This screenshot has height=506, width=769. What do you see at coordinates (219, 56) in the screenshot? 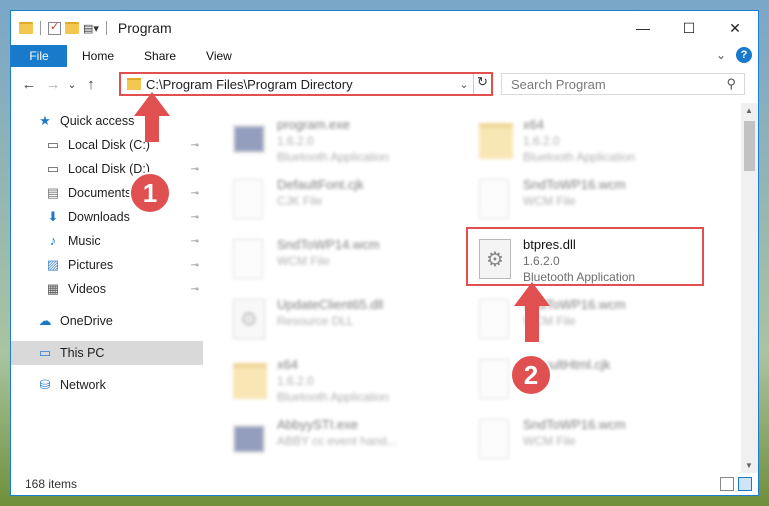
I see `tab-view: View` at bounding box center [219, 56].